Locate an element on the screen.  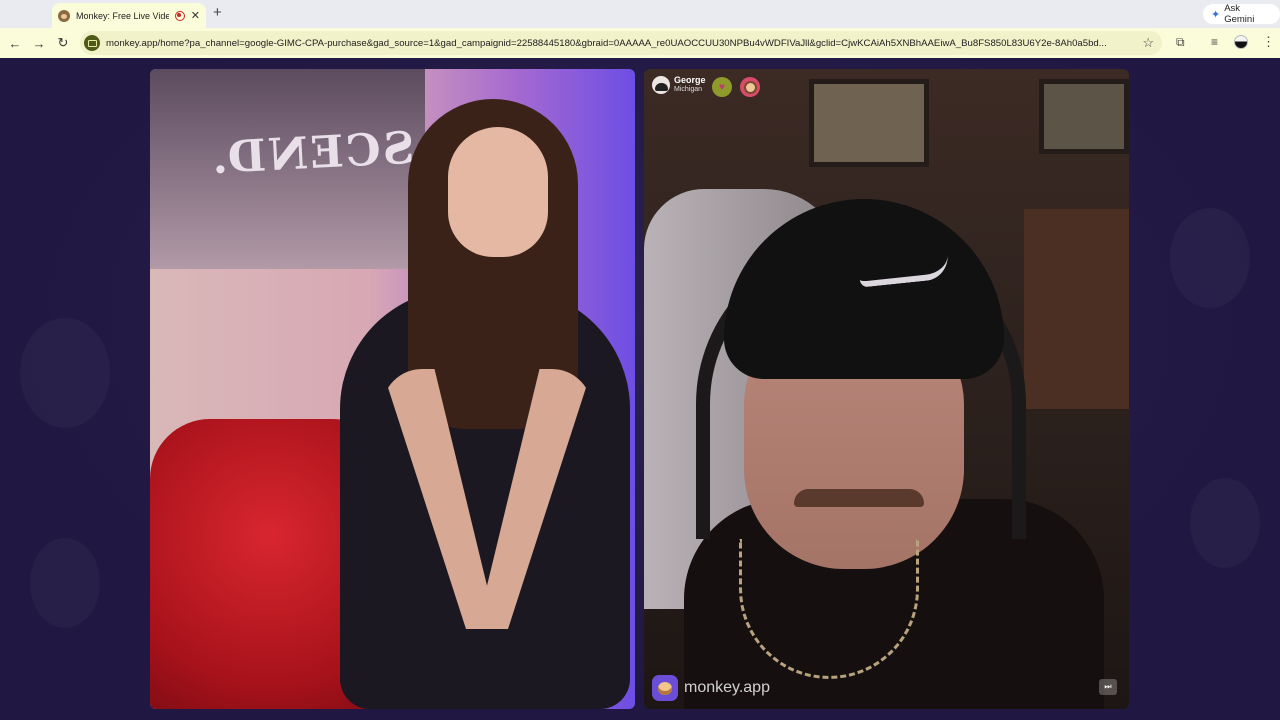
skip-next-icon: ⏭ is located at coordinates (1108, 687).